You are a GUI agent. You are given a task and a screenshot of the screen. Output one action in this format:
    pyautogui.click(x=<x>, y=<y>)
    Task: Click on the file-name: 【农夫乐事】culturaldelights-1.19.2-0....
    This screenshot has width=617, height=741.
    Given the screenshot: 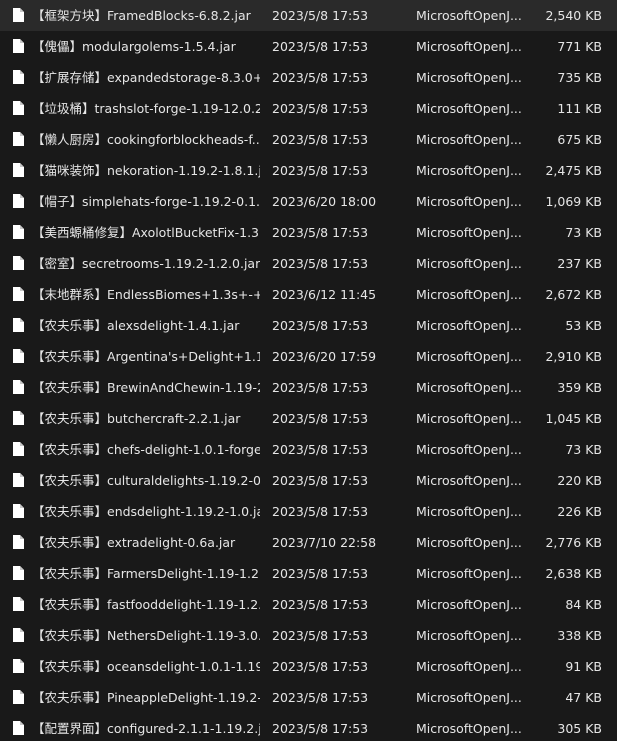 What is the action you would take?
    pyautogui.click(x=146, y=480)
    